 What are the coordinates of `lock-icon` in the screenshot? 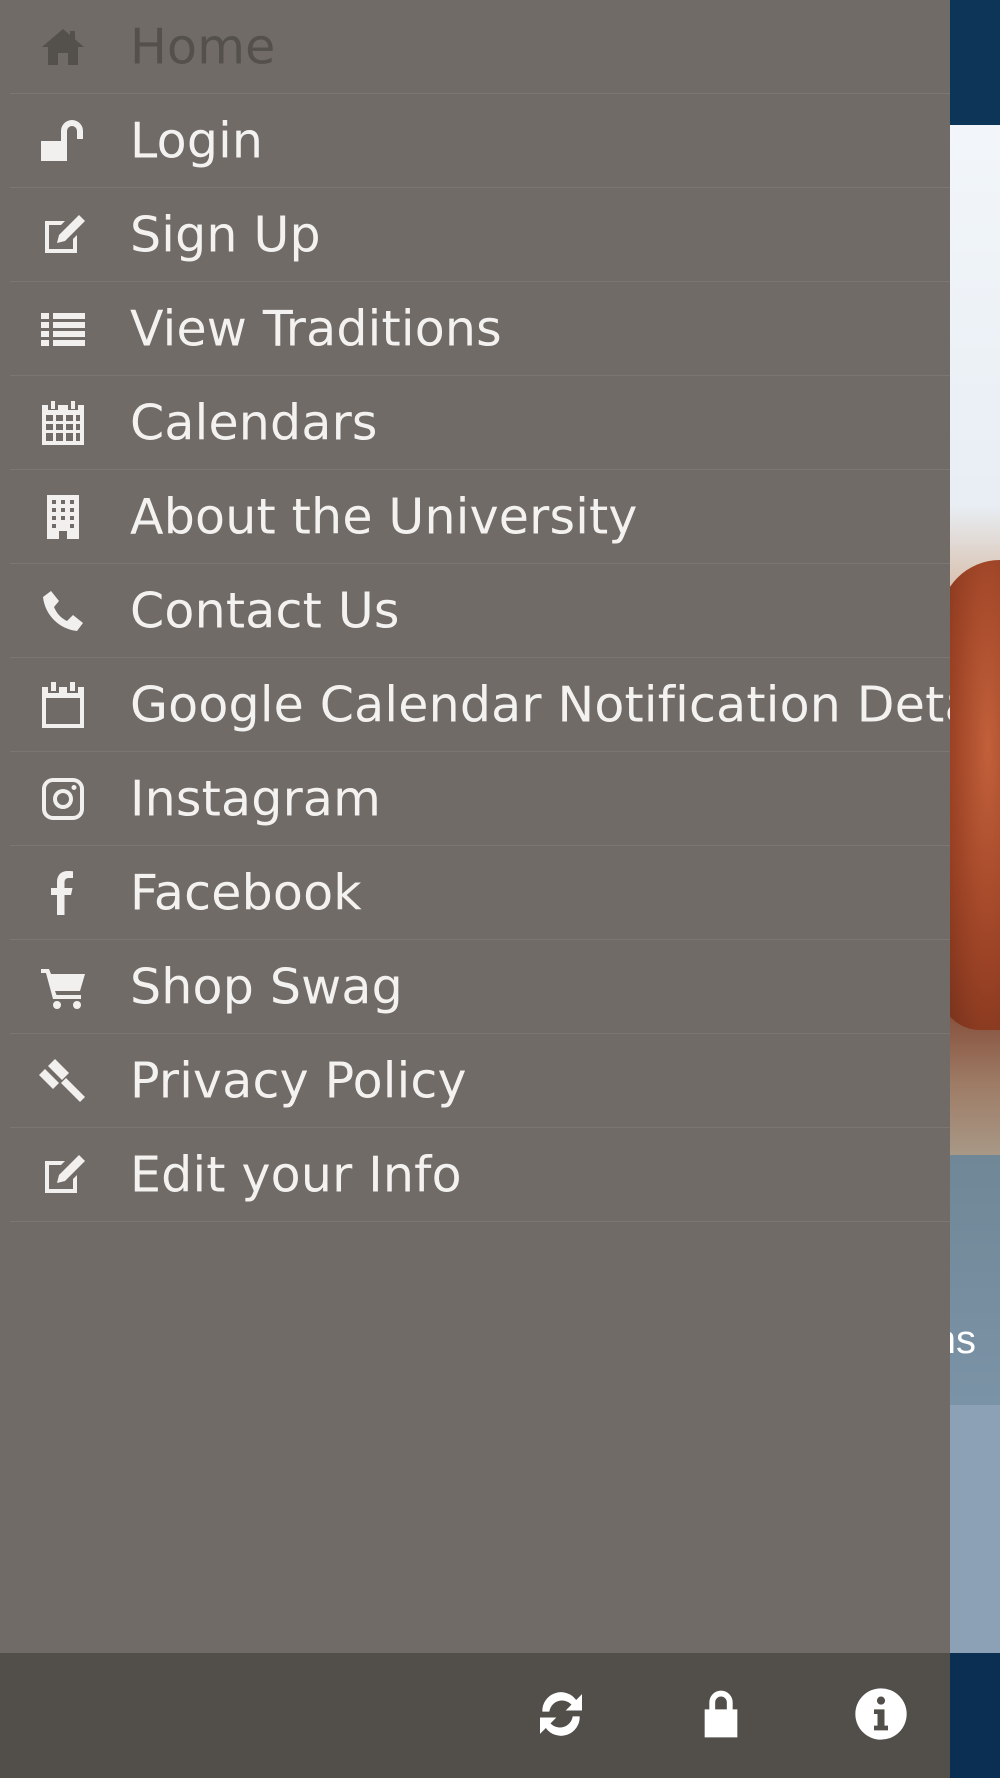 It's located at (721, 1716).